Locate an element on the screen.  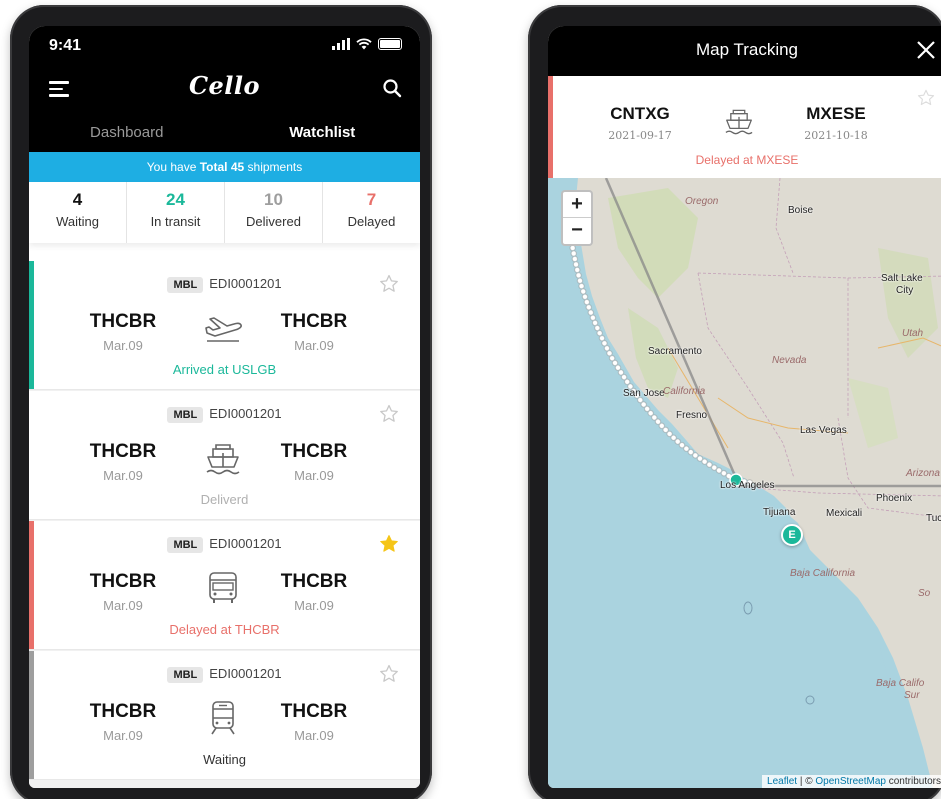
zoom-in-button: + is located at coordinates (577, 205).